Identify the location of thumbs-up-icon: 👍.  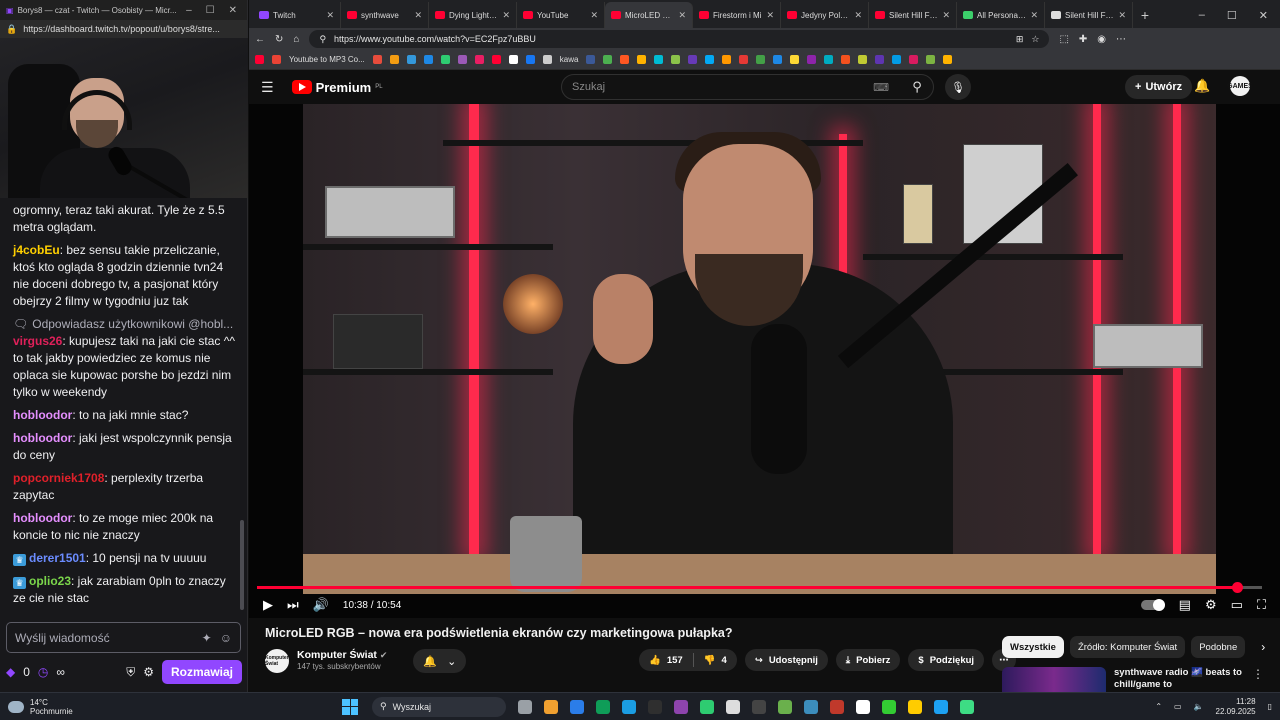
(655, 660).